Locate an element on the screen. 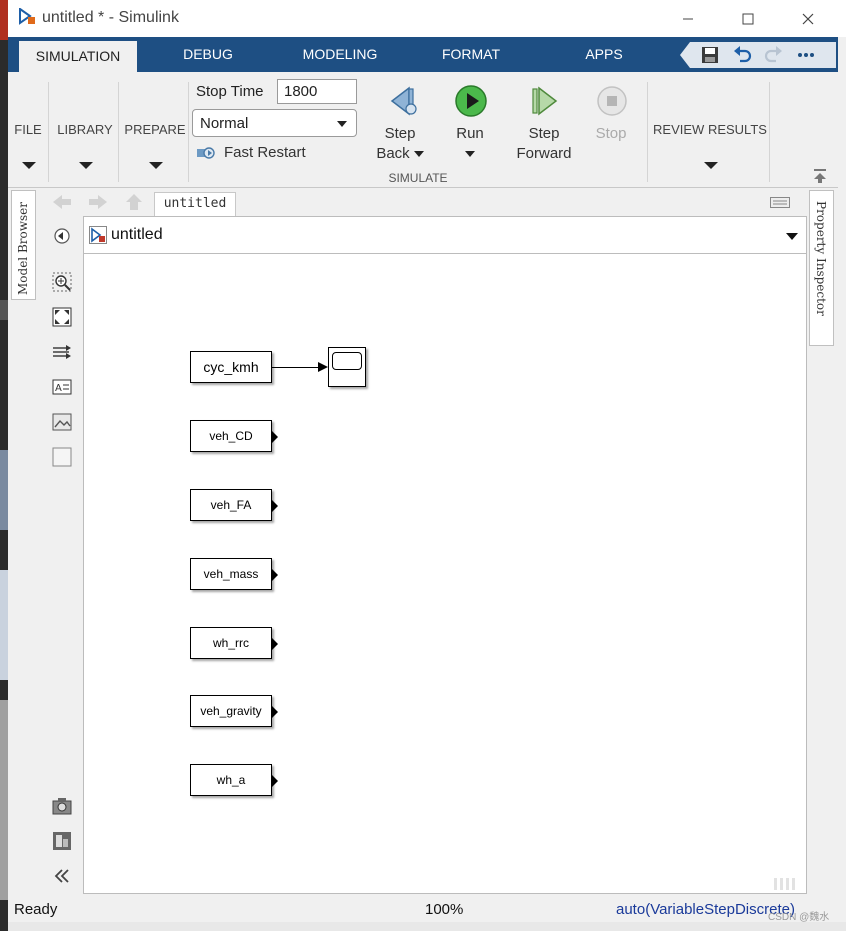  simulation-mode-select: Normal is located at coordinates (274, 123).